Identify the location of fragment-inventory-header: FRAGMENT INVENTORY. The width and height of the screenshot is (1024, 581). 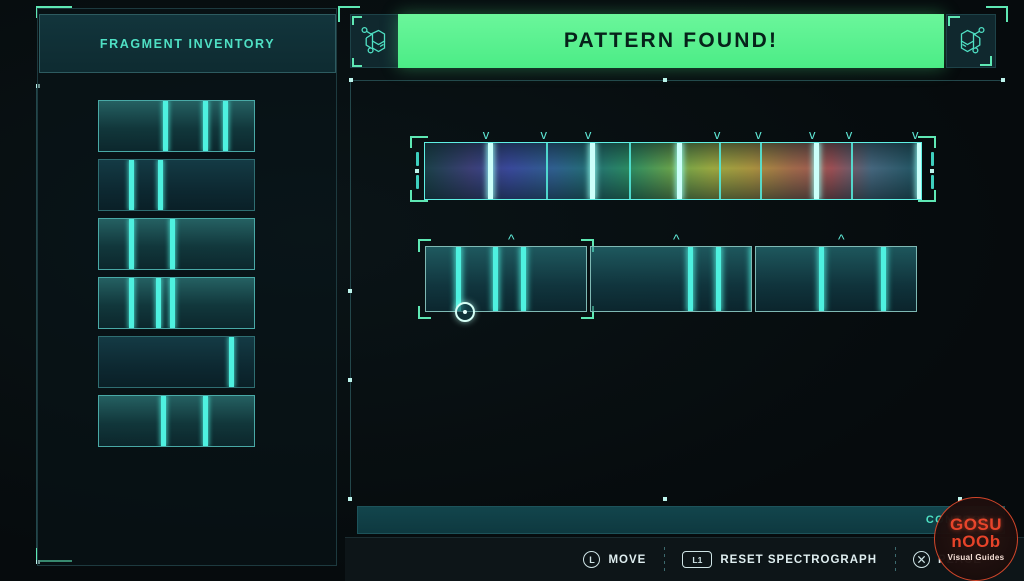
(187, 43).